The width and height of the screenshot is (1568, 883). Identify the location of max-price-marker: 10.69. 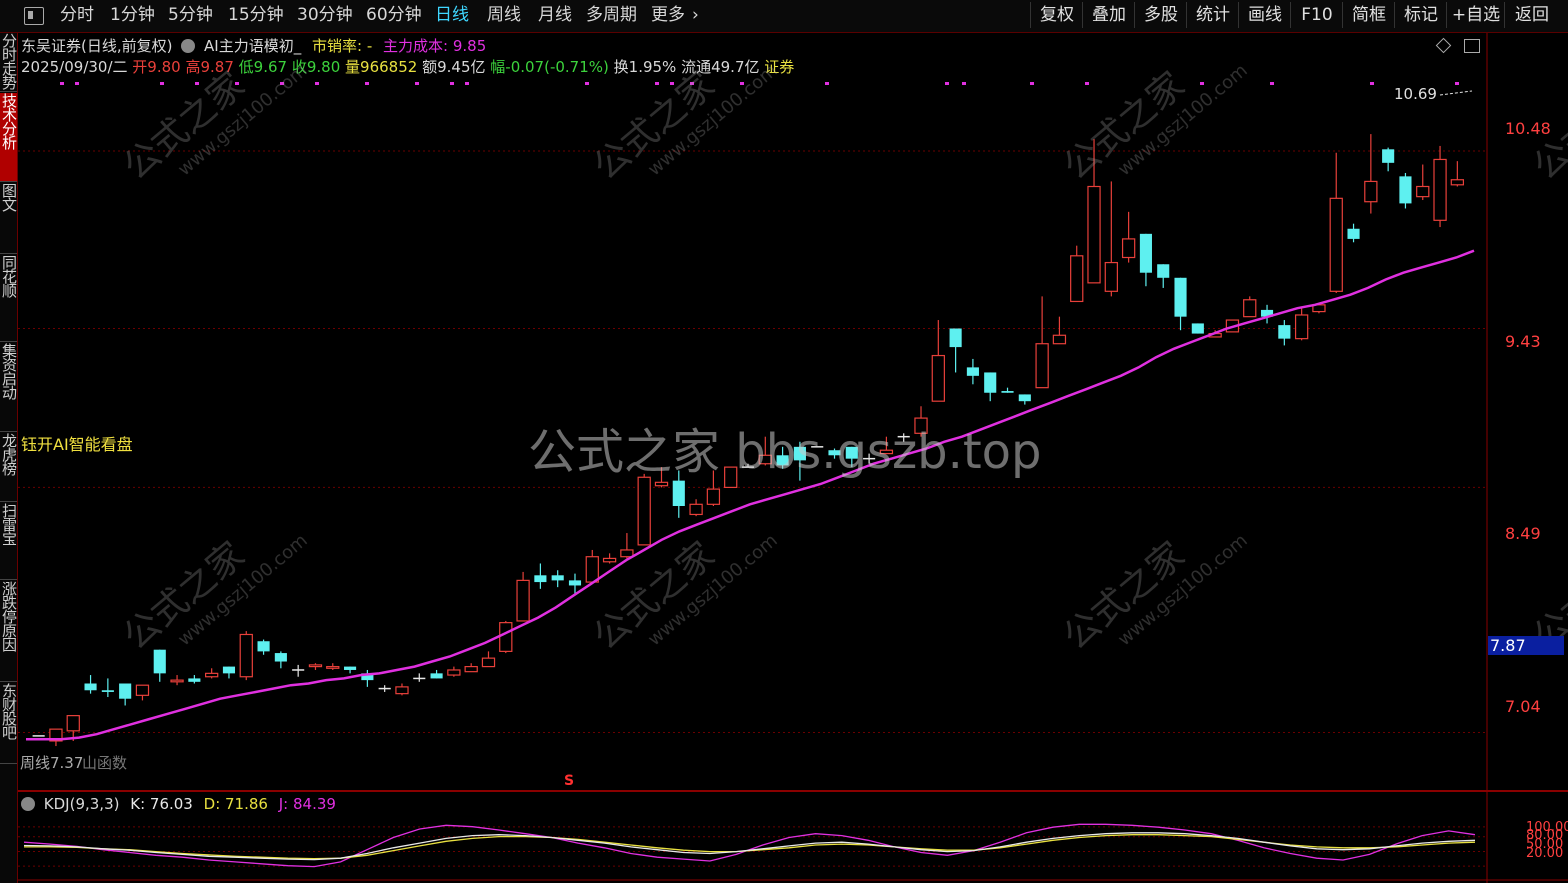
(1415, 94).